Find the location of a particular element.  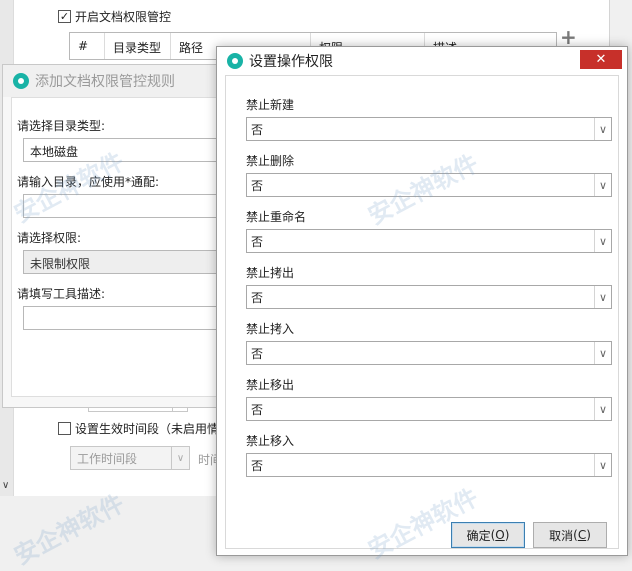

cancel-accelerator: C is located at coordinates (582, 535).